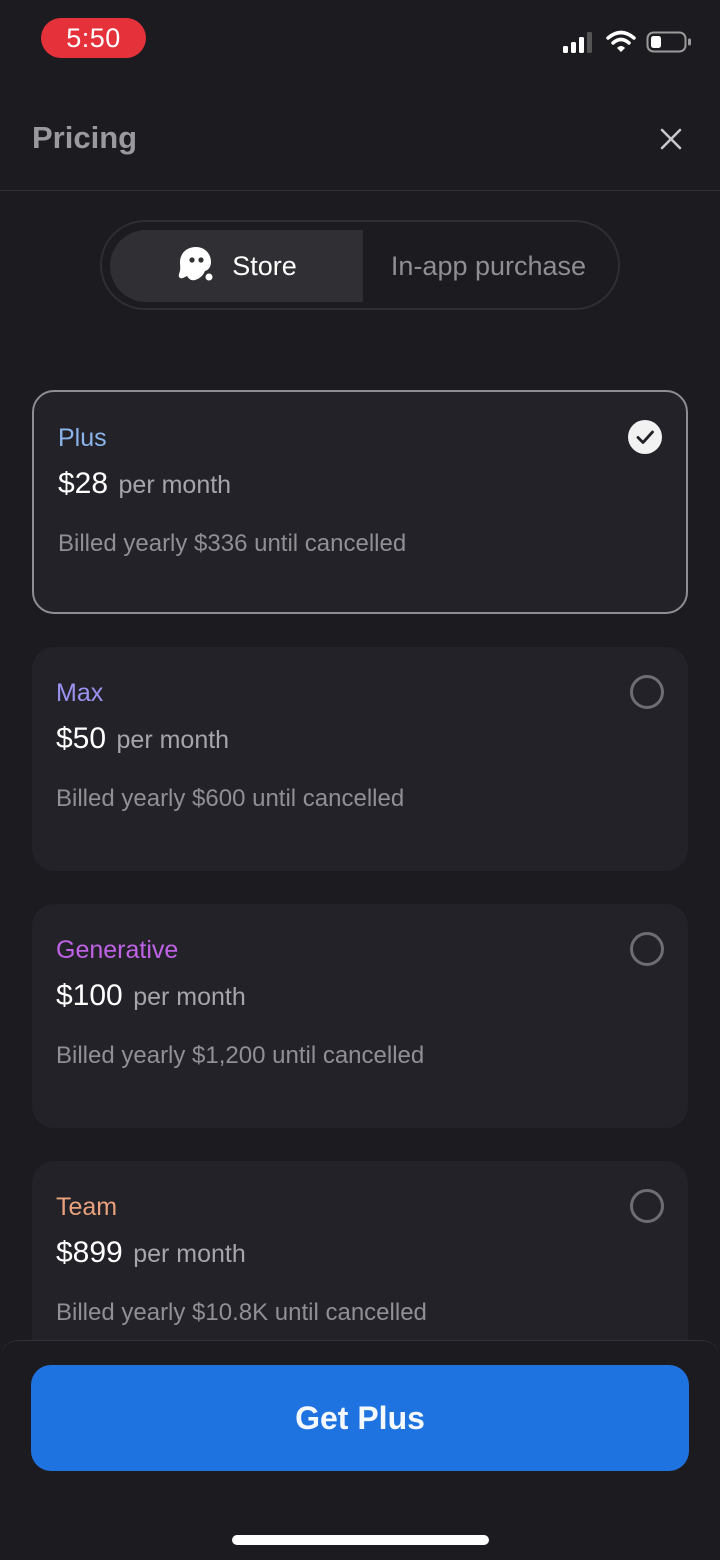 This screenshot has height=1560, width=720. I want to click on purchase-source-toggle: Store In-app purchase, so click(360, 265).